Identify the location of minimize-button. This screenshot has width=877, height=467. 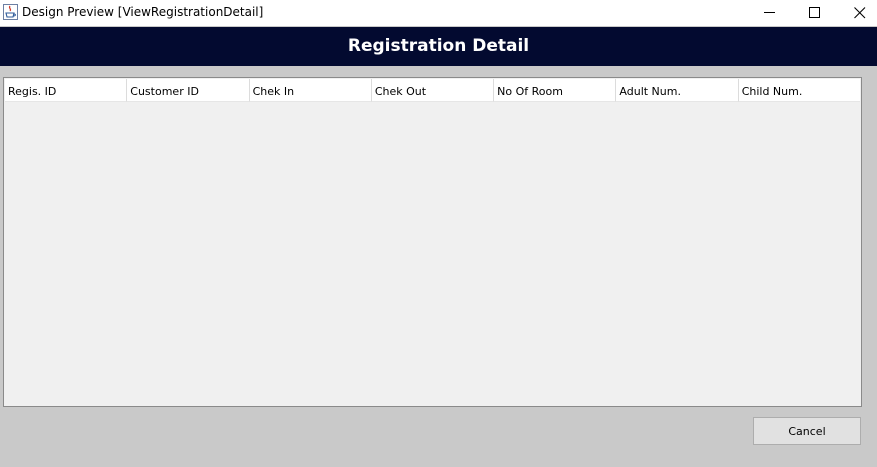
(770, 13).